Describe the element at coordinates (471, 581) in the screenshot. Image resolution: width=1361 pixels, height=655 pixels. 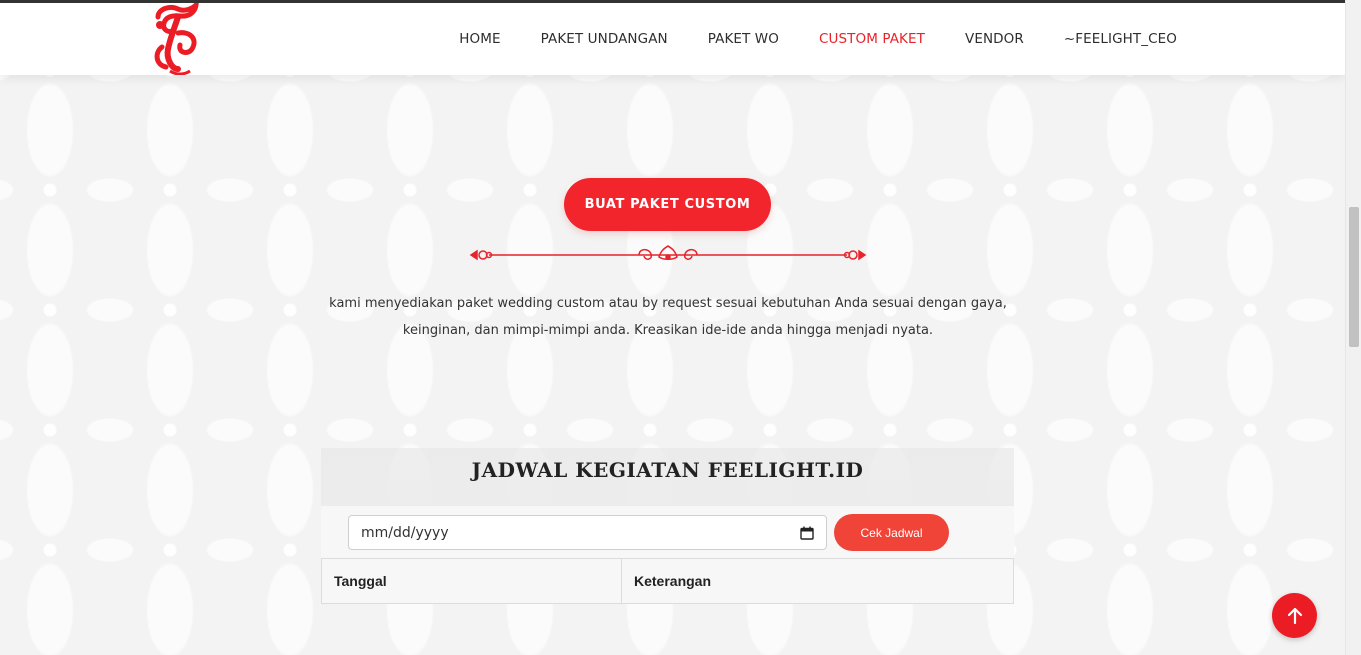
I see `column-tanggal: Tanggal` at that location.